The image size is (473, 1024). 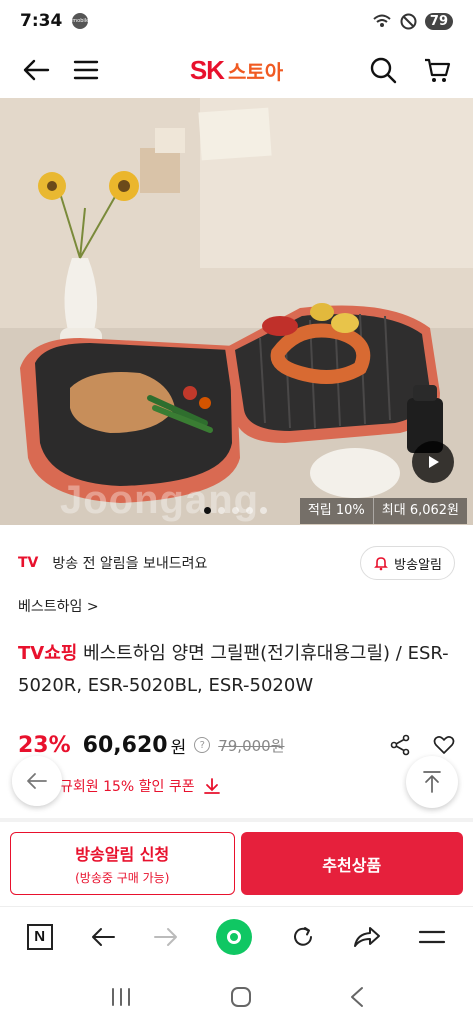 I want to click on carousel-dots, so click(x=235, y=510).